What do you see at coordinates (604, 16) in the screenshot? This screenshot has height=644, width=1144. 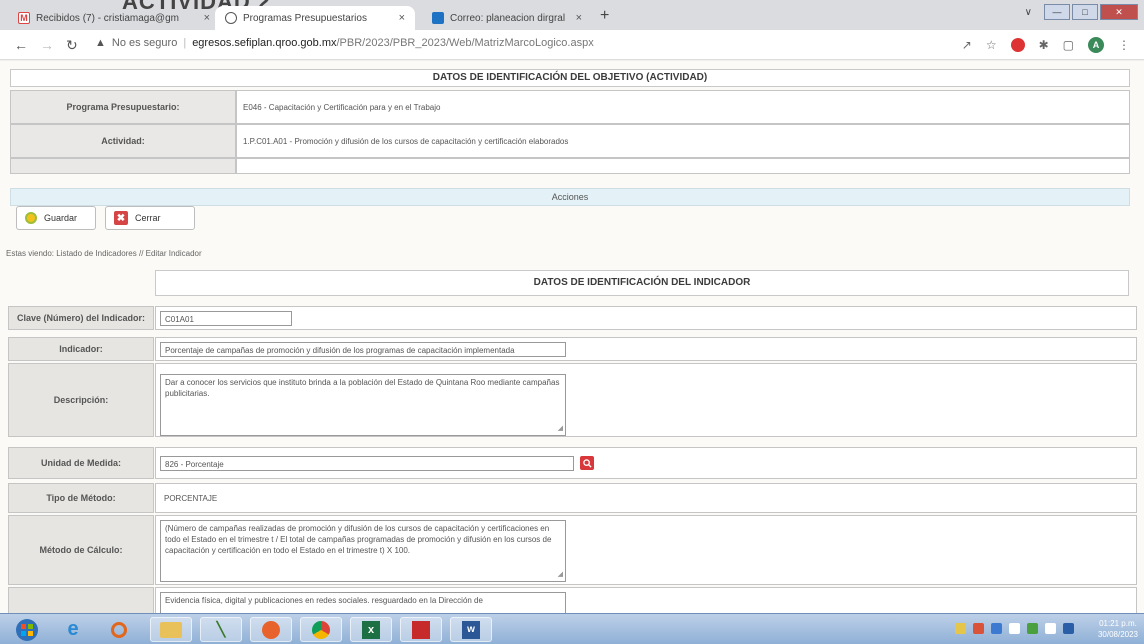 I see `new-tab-button: +` at bounding box center [604, 16].